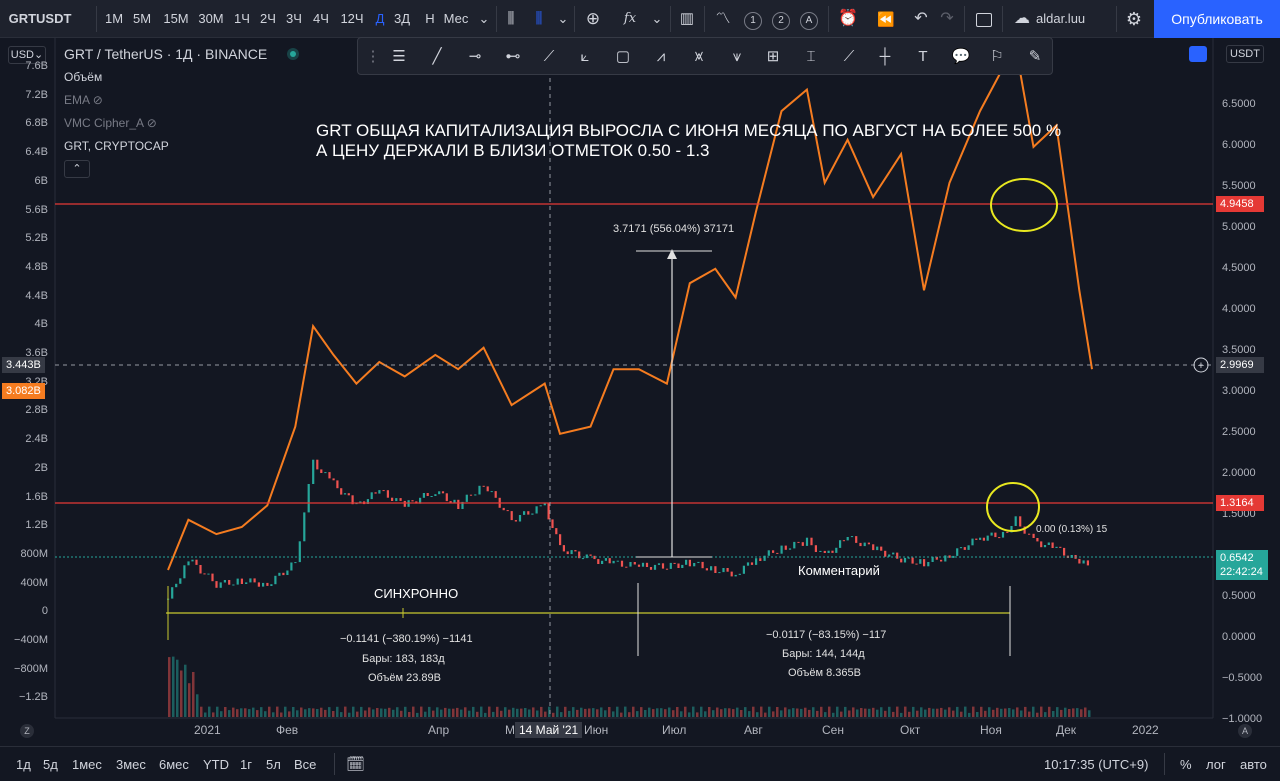 Image resolution: width=1280 pixels, height=781 pixels. Describe the element at coordinates (811, 57) in the screenshot. I see `text-cursor-icon: ⌶` at that location.